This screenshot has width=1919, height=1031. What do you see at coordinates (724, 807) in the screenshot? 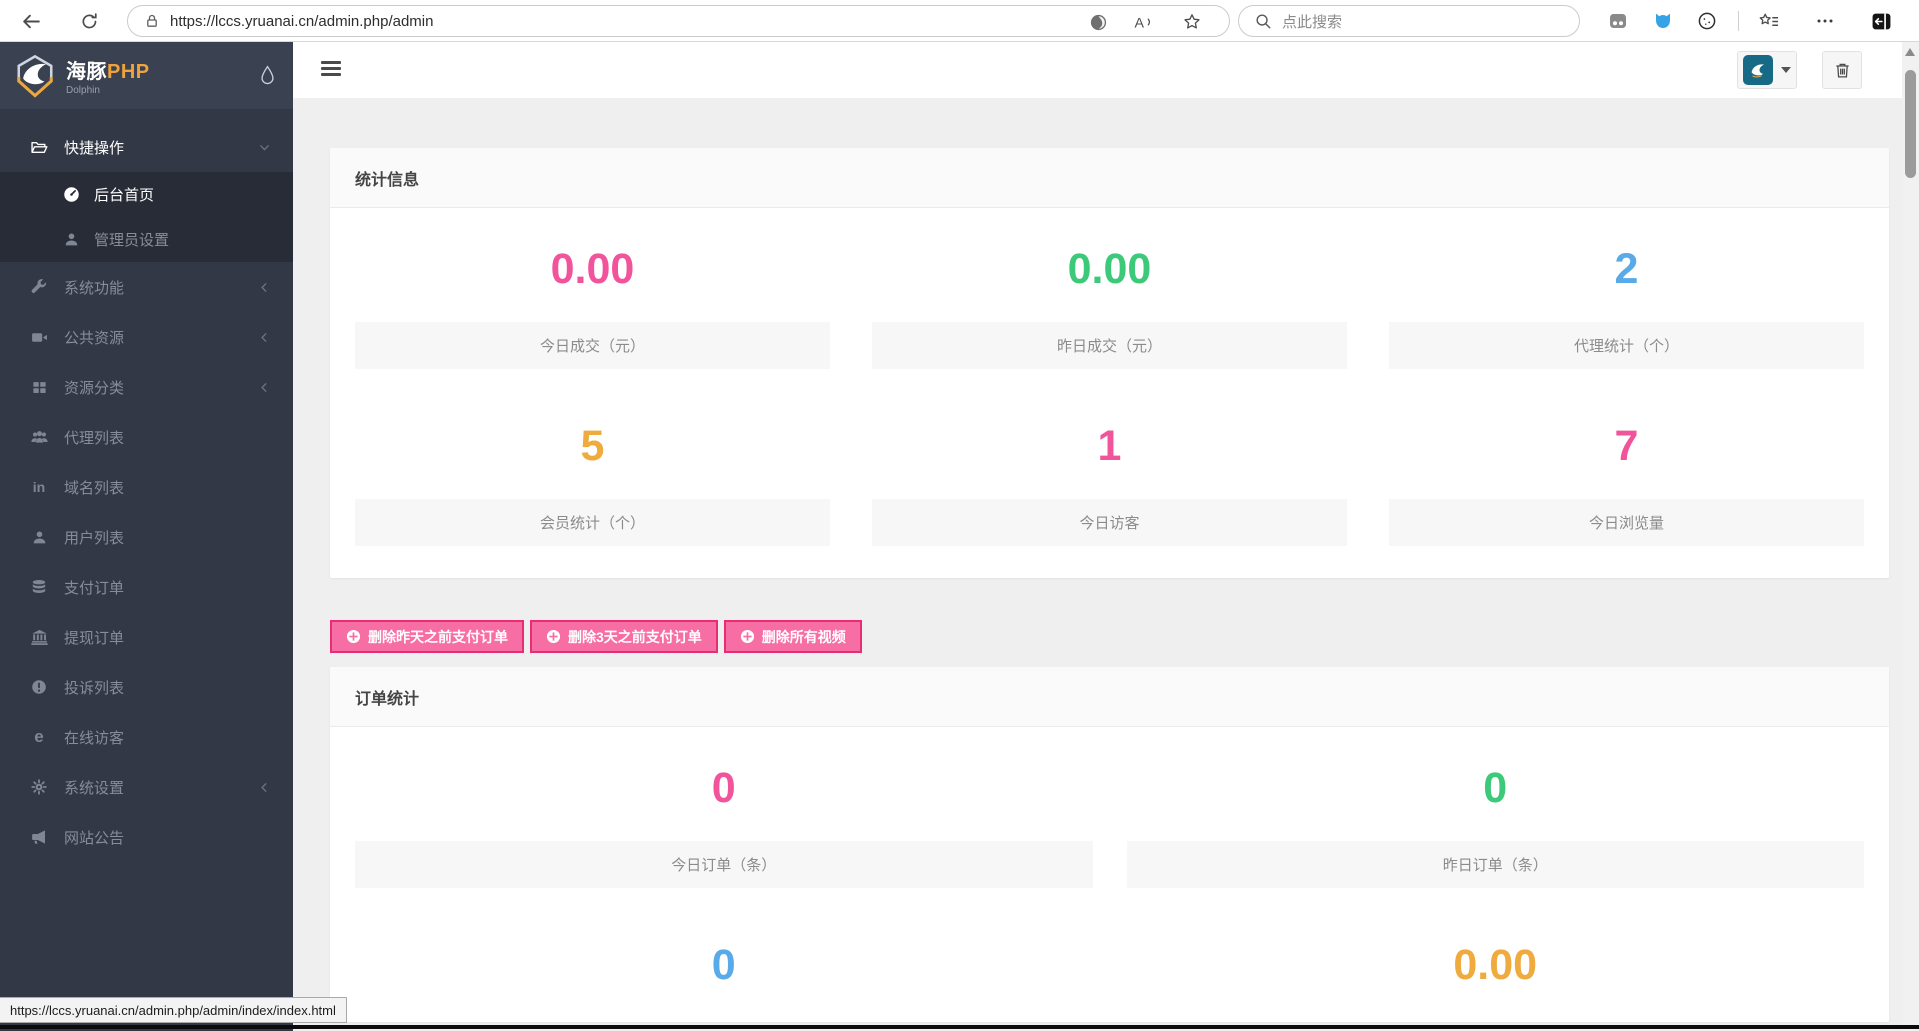
I see `stat-cell: 0 今日订单（条）` at bounding box center [724, 807].